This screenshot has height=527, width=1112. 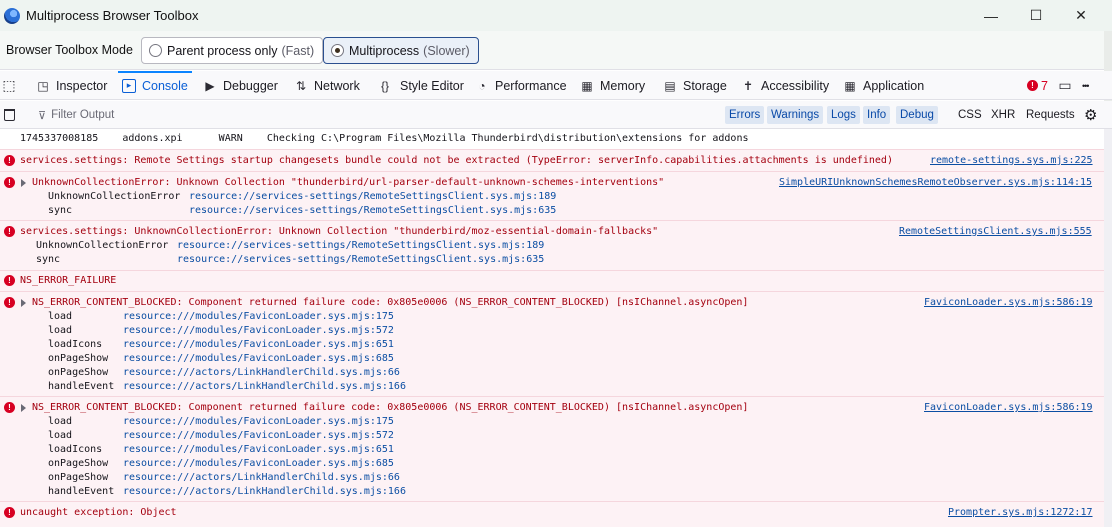 I want to click on filter-debug-button: Debug, so click(x=917, y=115).